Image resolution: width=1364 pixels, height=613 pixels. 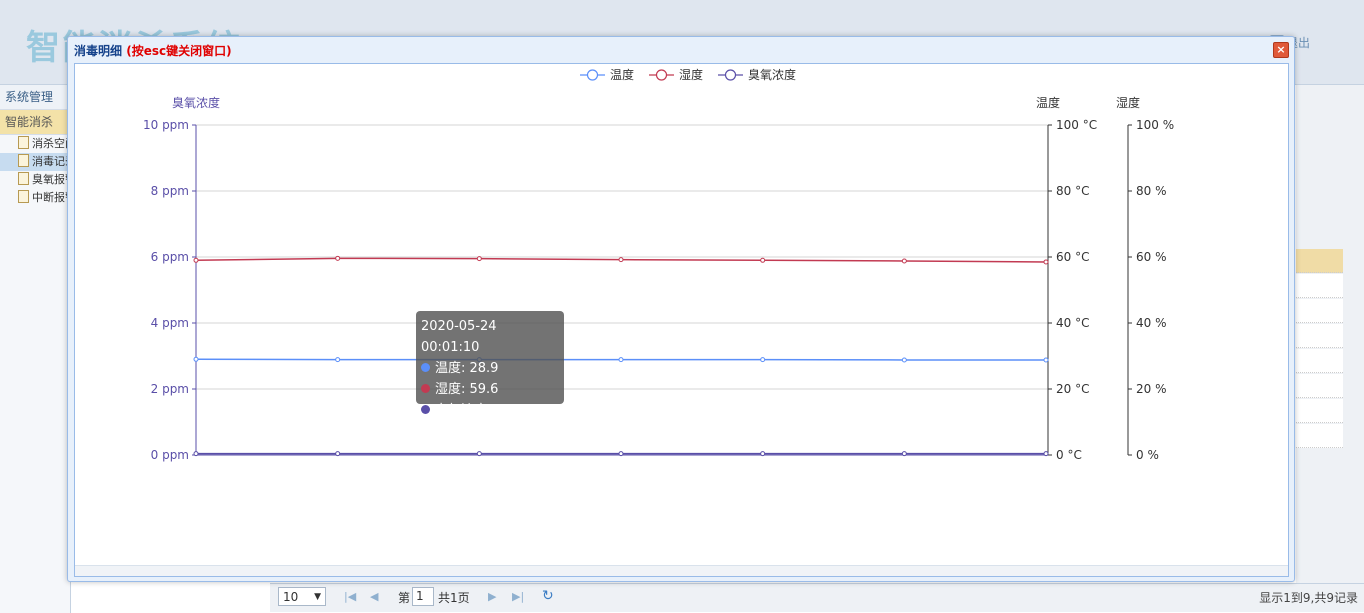 I want to click on tooltip-row-humidity: 湿度: 59.6, so click(x=490, y=389).